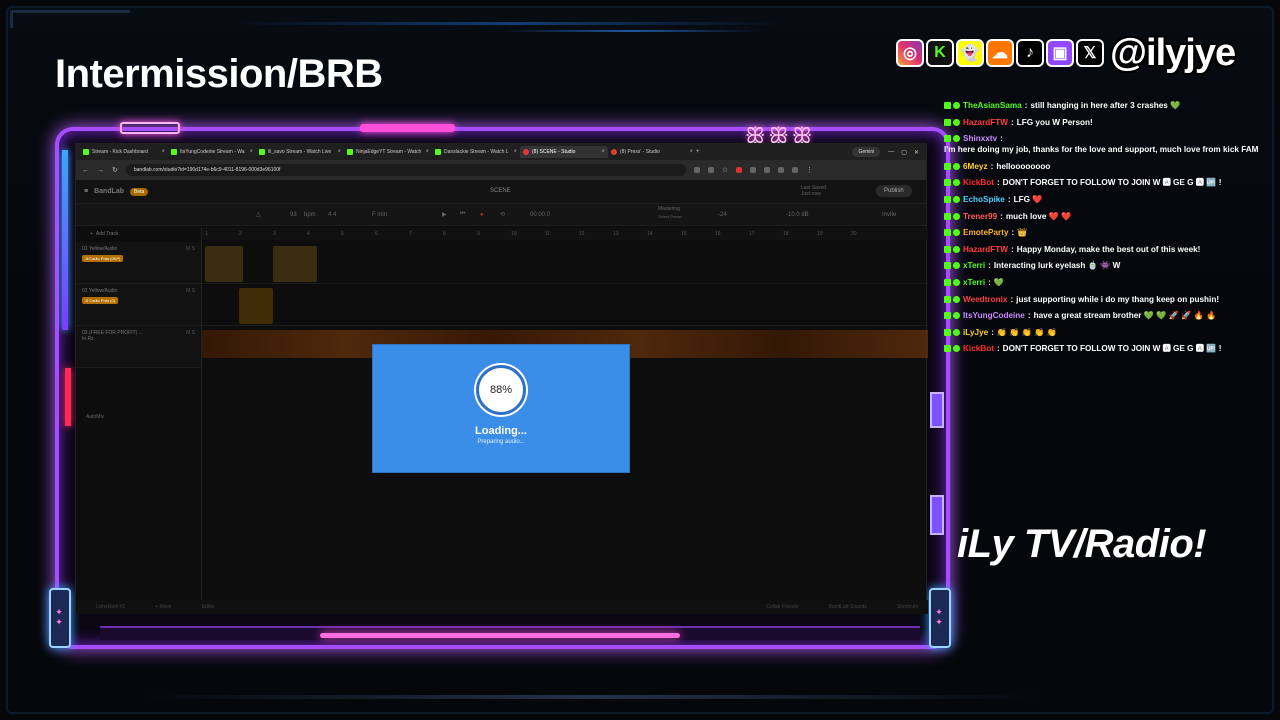 Image resolution: width=1280 pixels, height=720 pixels. Describe the element at coordinates (1107, 332) in the screenshot. I see `chat-message: iLyJye: 👏 👏 👏 👏 👏` at that location.